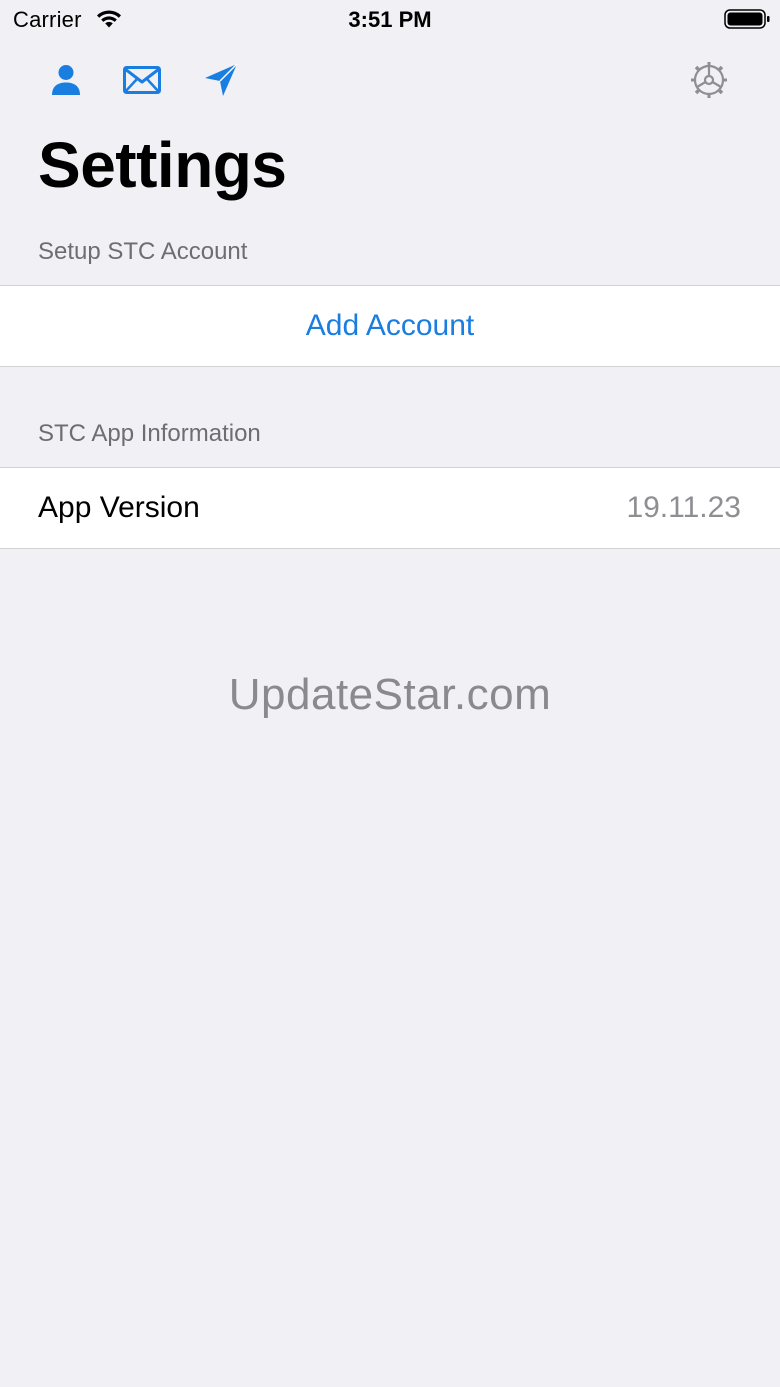  I want to click on account-button, so click(66, 80).